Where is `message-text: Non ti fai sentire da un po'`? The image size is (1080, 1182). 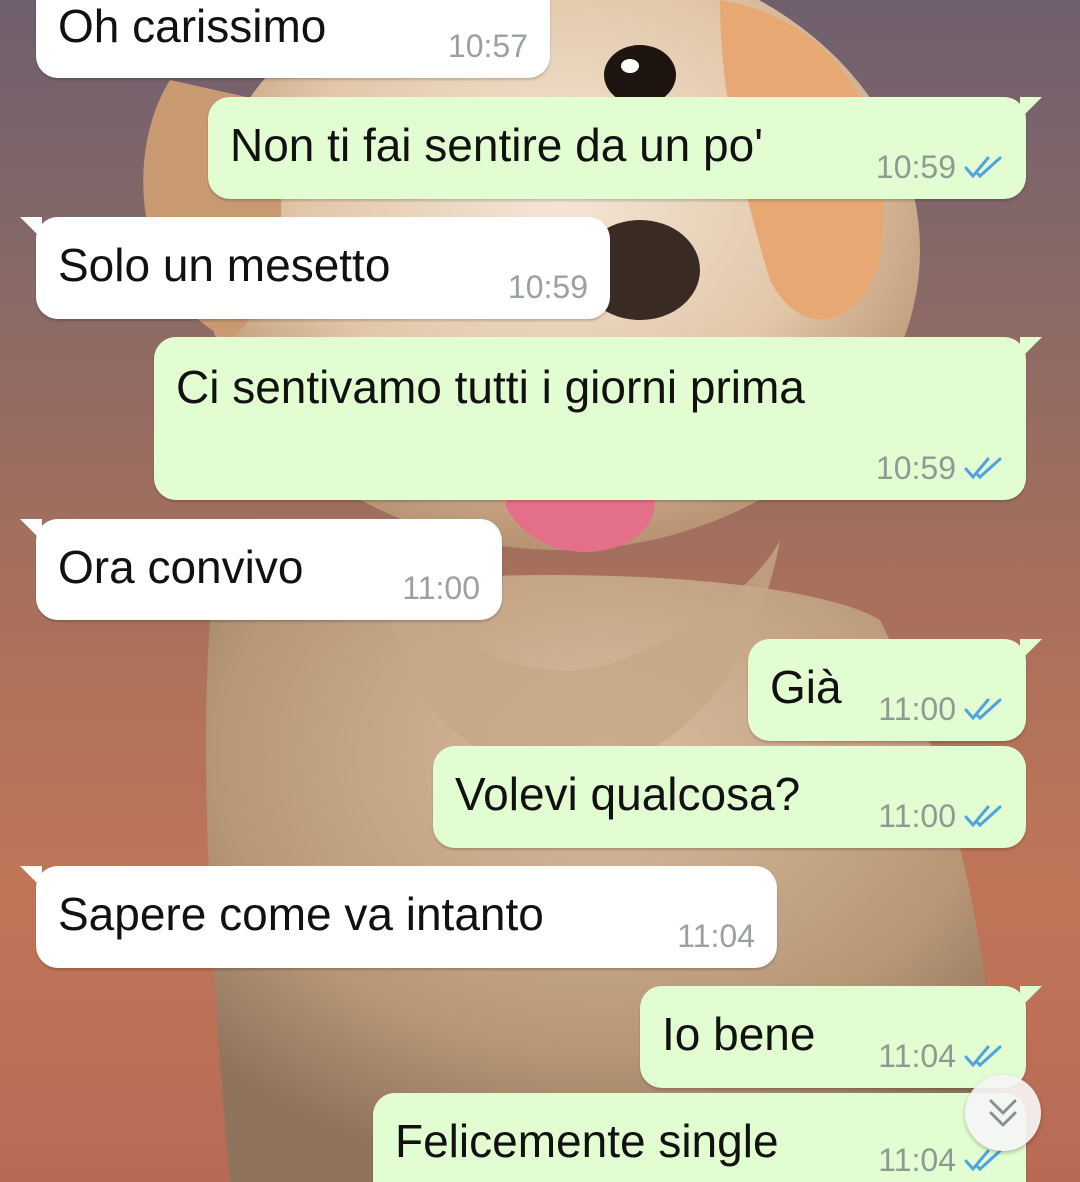
message-text: Non ti fai sentire da un po' is located at coordinates (496, 145).